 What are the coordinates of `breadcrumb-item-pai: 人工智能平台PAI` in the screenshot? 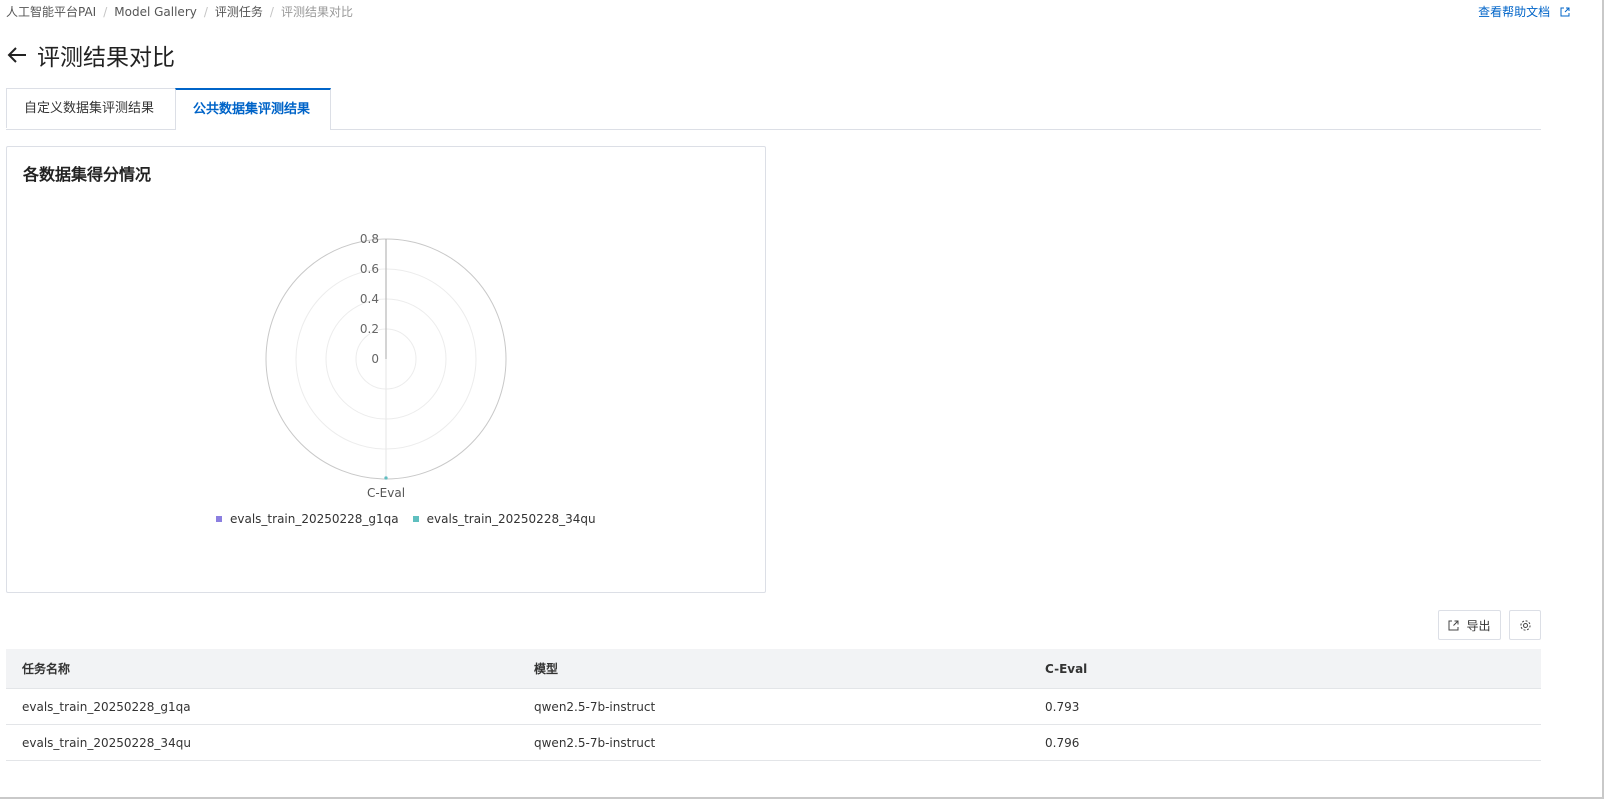 It's located at (51, 12).